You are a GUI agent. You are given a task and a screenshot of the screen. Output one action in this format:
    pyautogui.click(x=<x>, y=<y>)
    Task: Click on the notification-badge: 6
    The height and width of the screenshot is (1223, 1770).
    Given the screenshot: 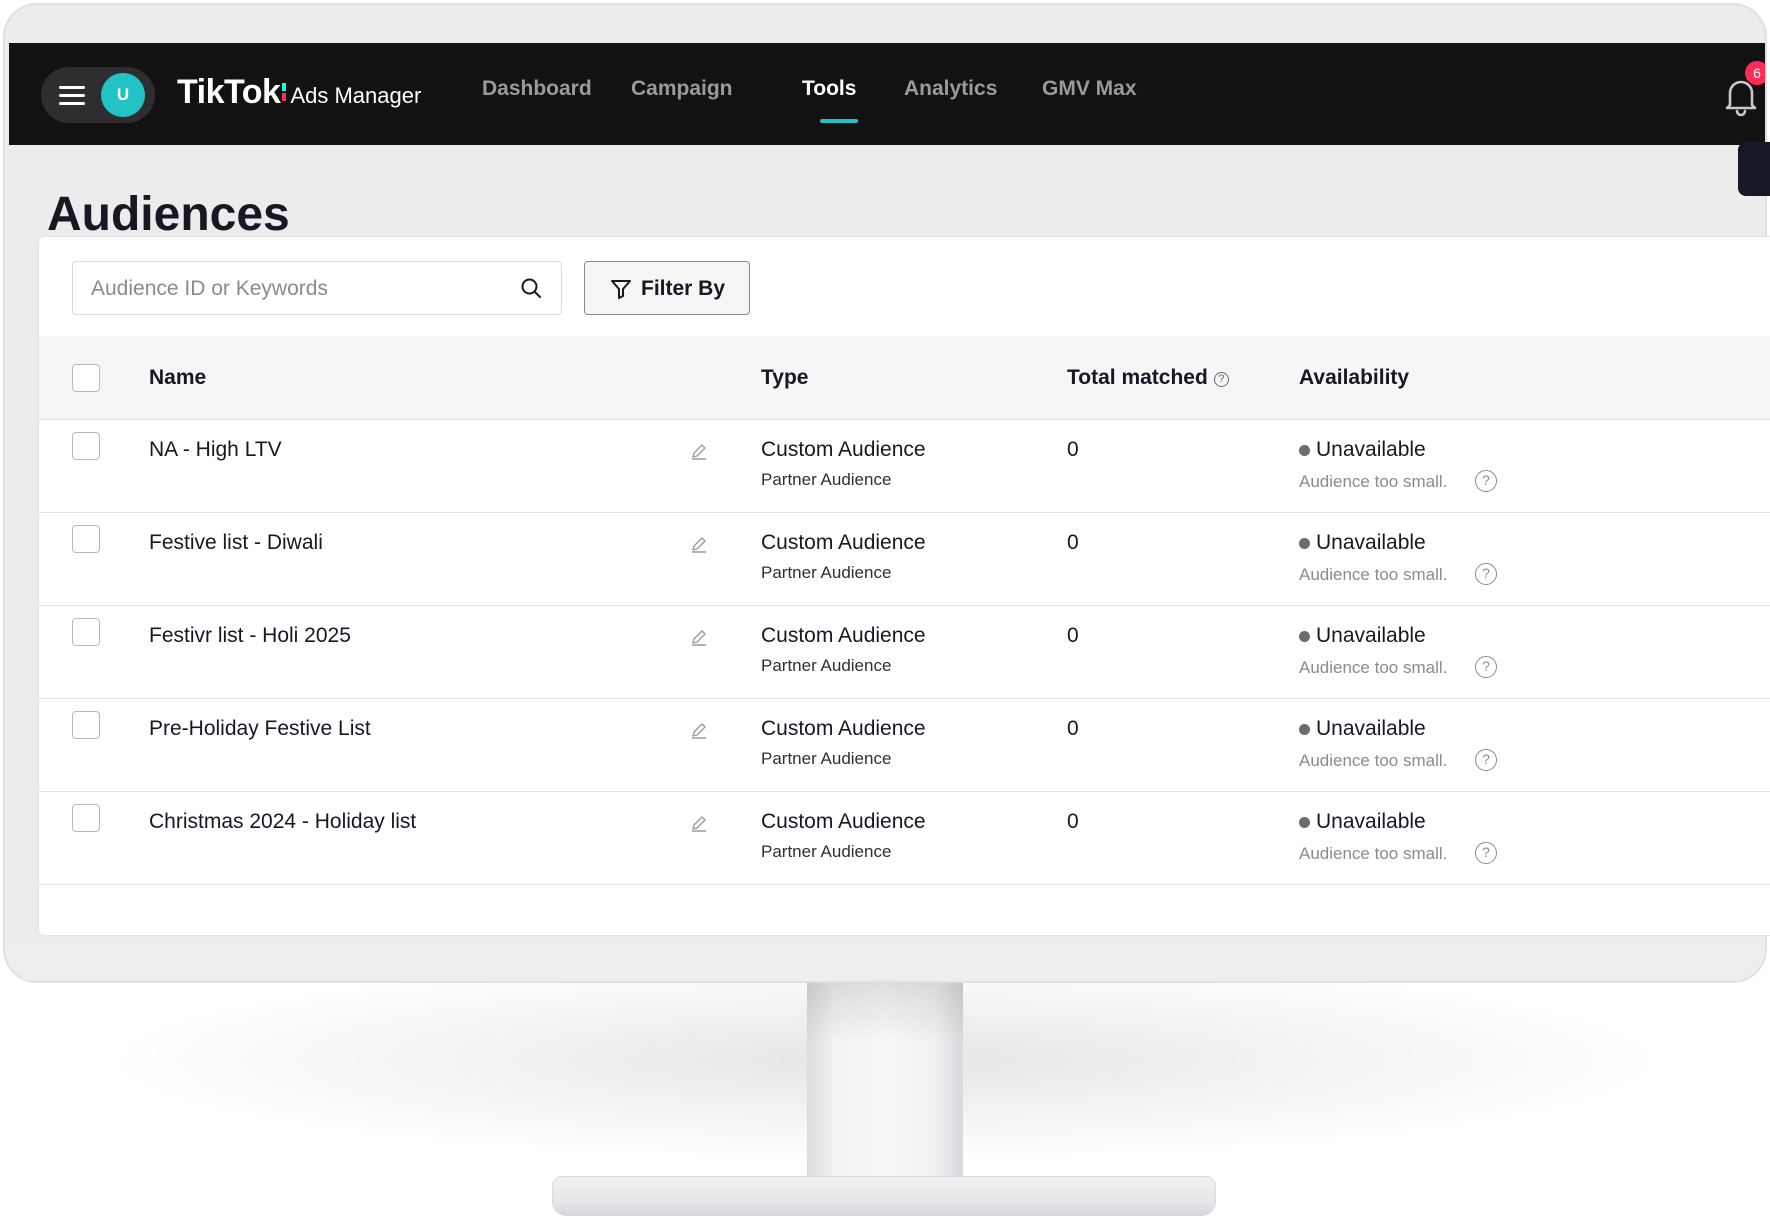 What is the action you would take?
    pyautogui.click(x=1755, y=73)
    